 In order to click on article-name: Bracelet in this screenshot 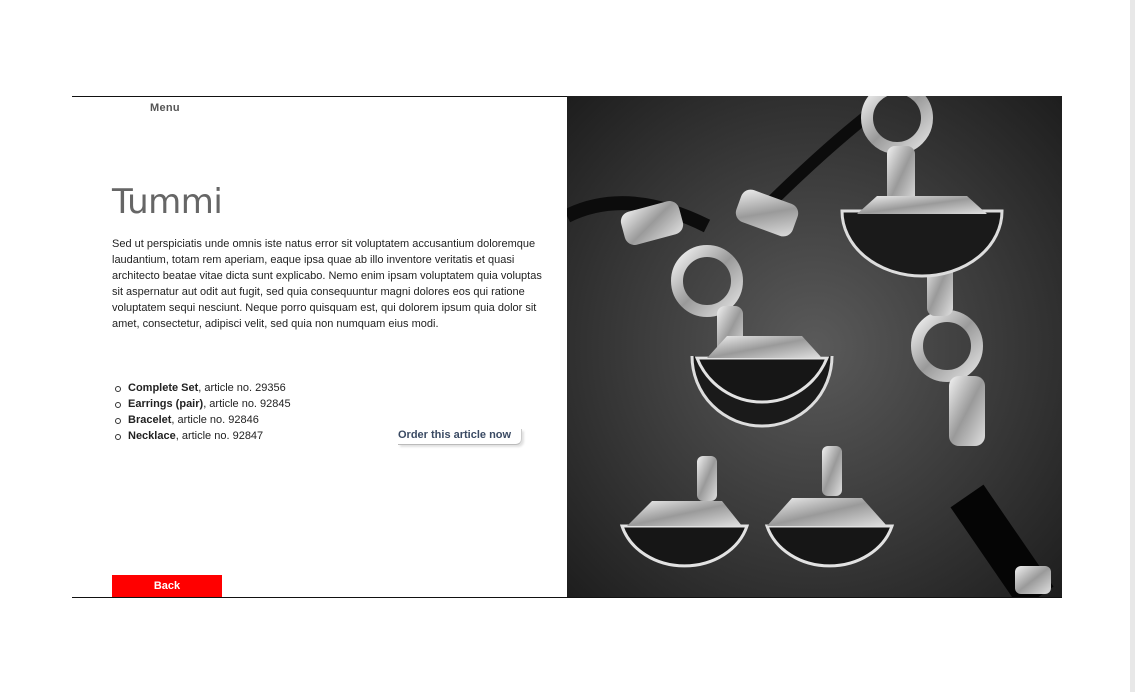, I will do `click(150, 420)`.